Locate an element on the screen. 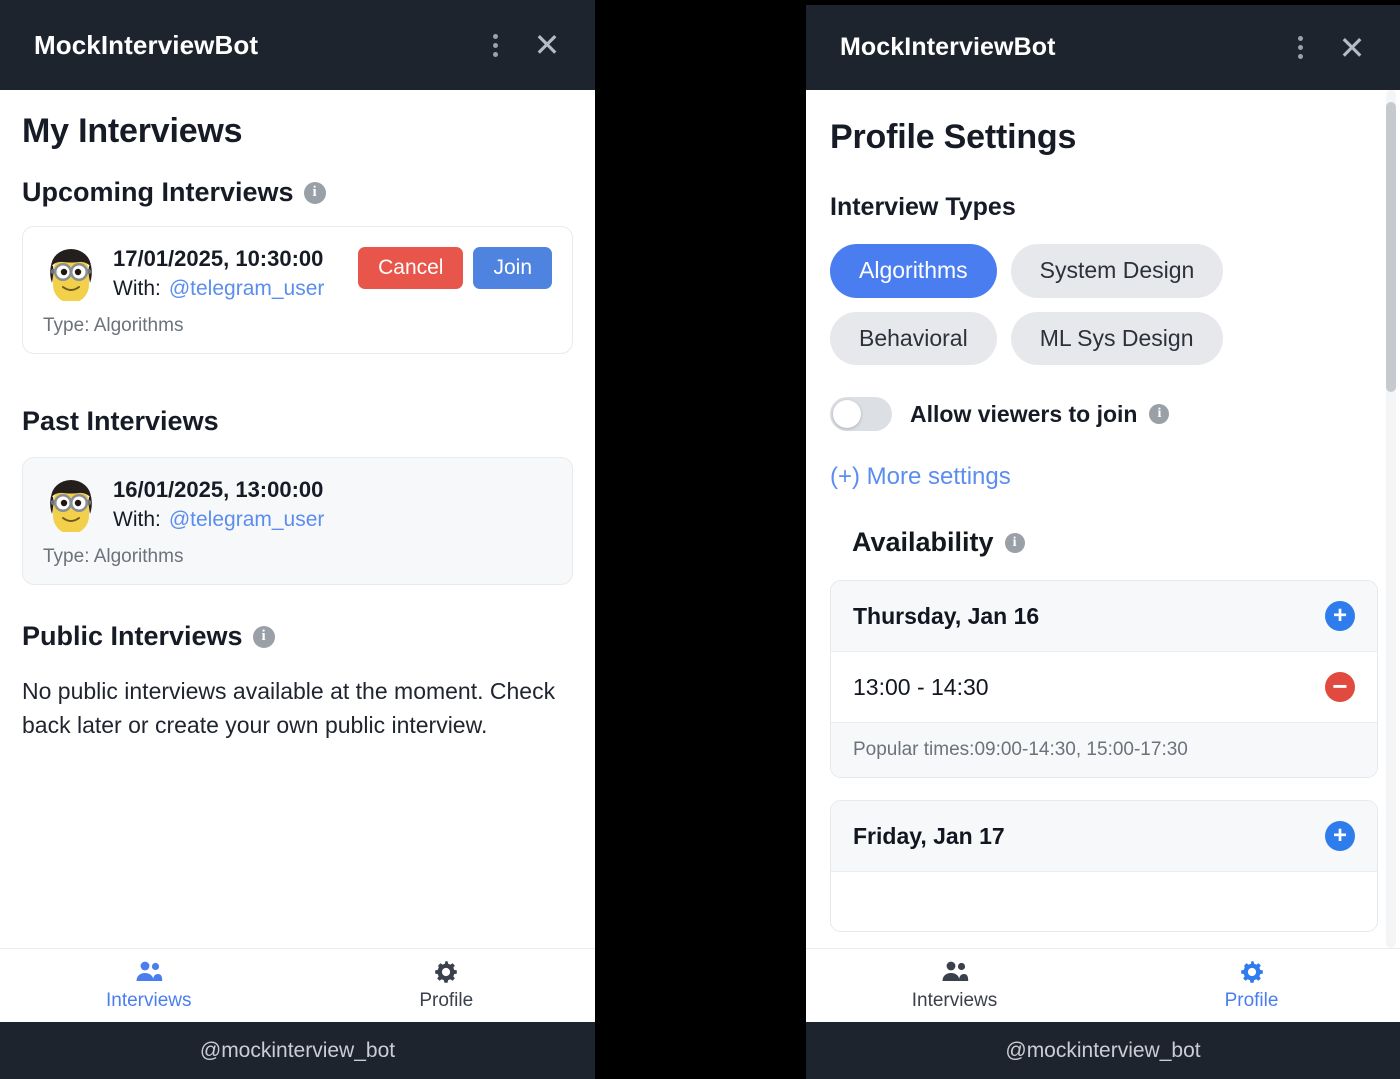 This screenshot has height=1079, width=1400. availability-popular-row: Popular times:09:00-14:30, 15:00-17:30 is located at coordinates (1104, 750).